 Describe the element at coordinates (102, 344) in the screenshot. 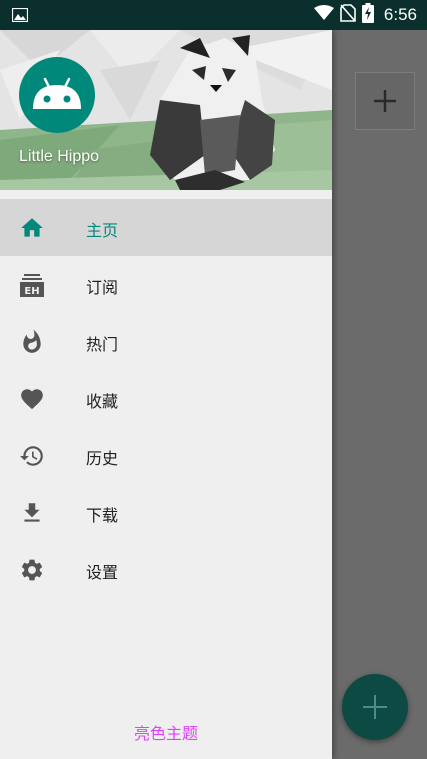

I see `menu-item-label: 热门` at that location.